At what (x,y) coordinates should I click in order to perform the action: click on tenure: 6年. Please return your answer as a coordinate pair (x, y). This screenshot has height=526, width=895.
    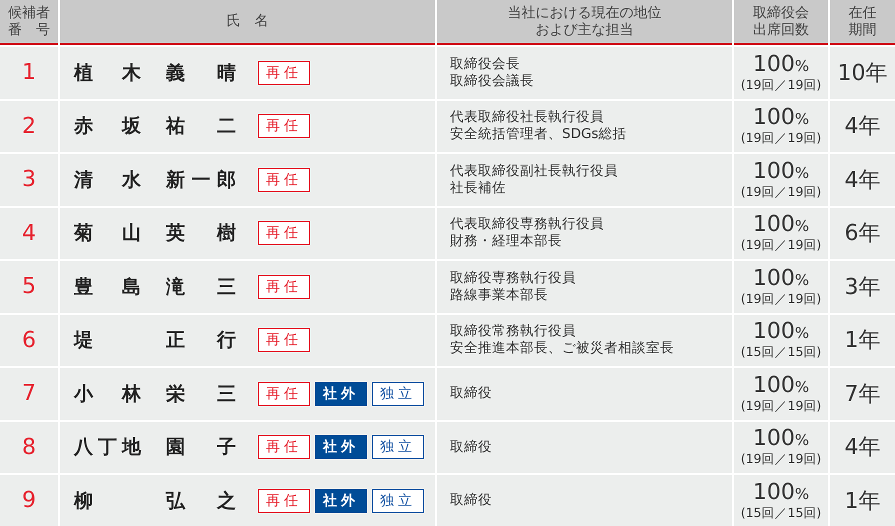
    Looking at the image, I should click on (862, 233).